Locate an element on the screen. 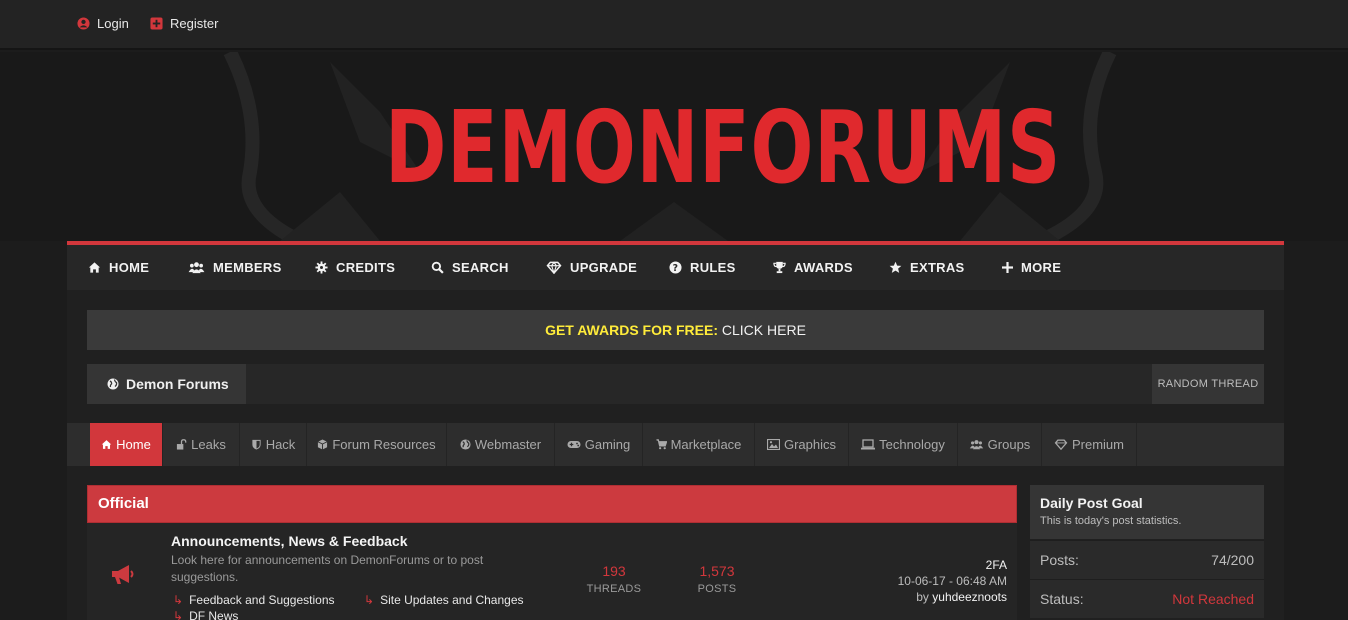 This screenshot has width=1348, height=620. nav-search-label: SEARCH is located at coordinates (480, 267).